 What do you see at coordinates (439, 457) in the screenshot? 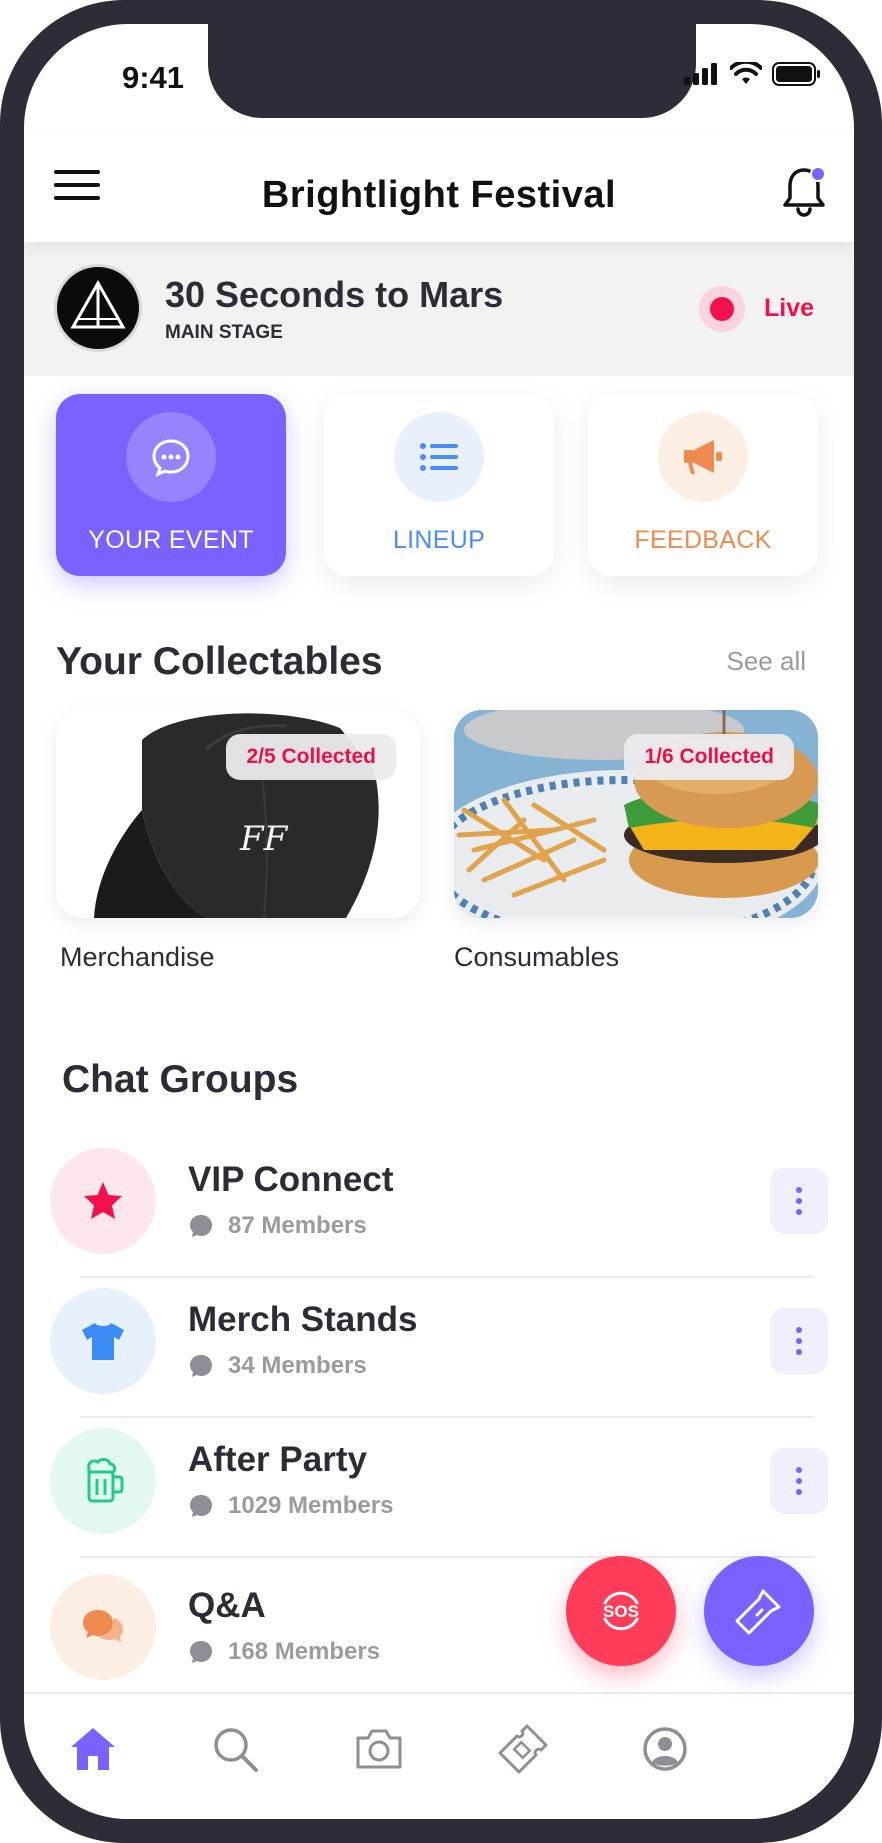
I see `list-icon` at bounding box center [439, 457].